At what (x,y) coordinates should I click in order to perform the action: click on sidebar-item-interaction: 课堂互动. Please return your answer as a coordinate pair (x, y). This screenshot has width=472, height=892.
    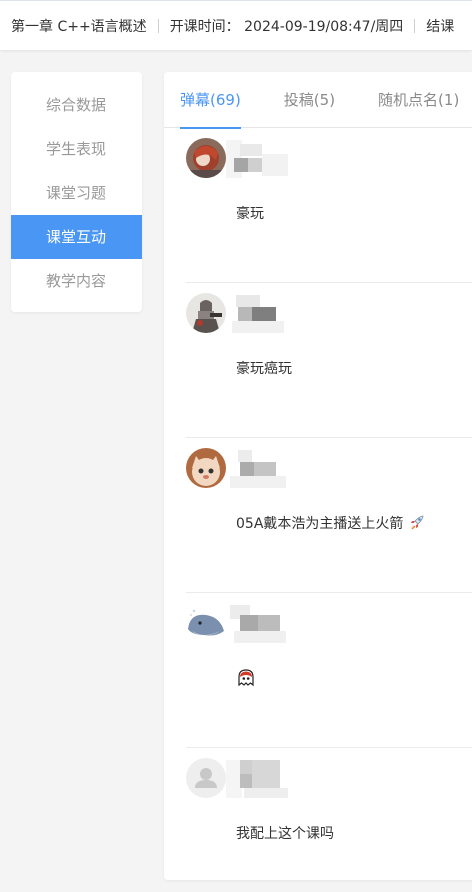
    Looking at the image, I should click on (76, 237).